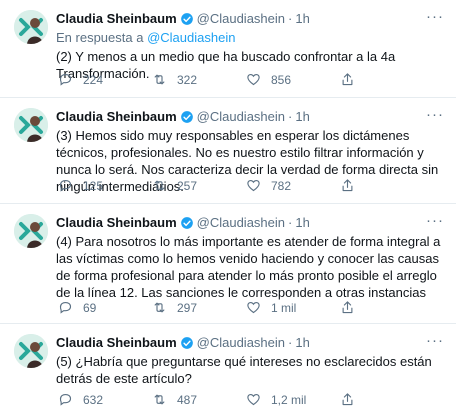  I want to click on like-button: 856, so click(293, 79).